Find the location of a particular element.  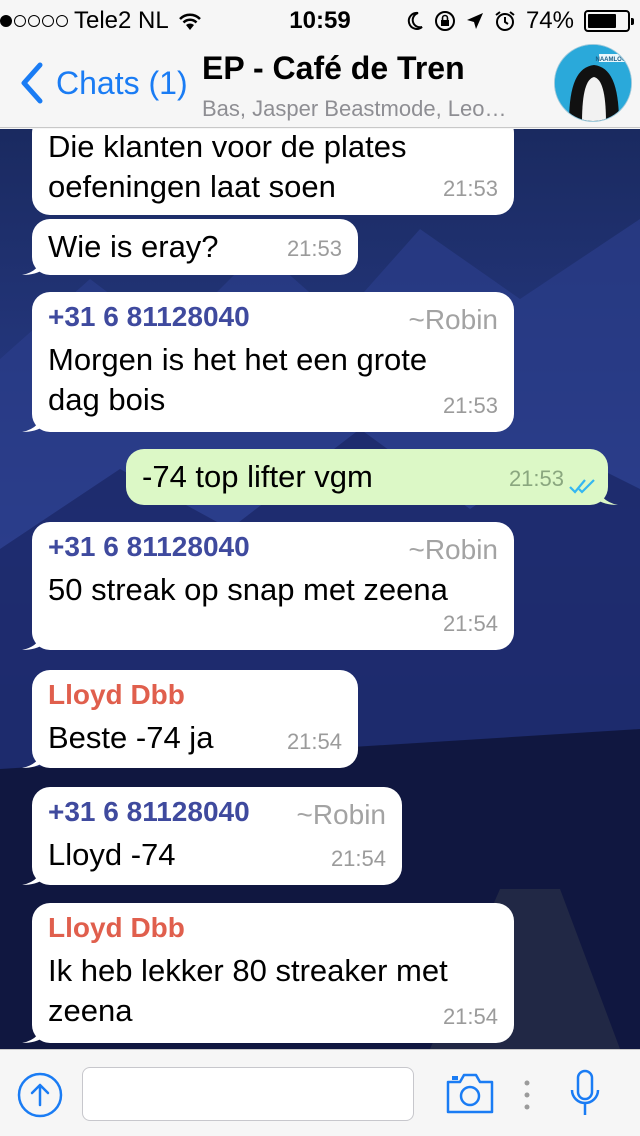

message-text-line: zeena is located at coordinates (90, 1010).